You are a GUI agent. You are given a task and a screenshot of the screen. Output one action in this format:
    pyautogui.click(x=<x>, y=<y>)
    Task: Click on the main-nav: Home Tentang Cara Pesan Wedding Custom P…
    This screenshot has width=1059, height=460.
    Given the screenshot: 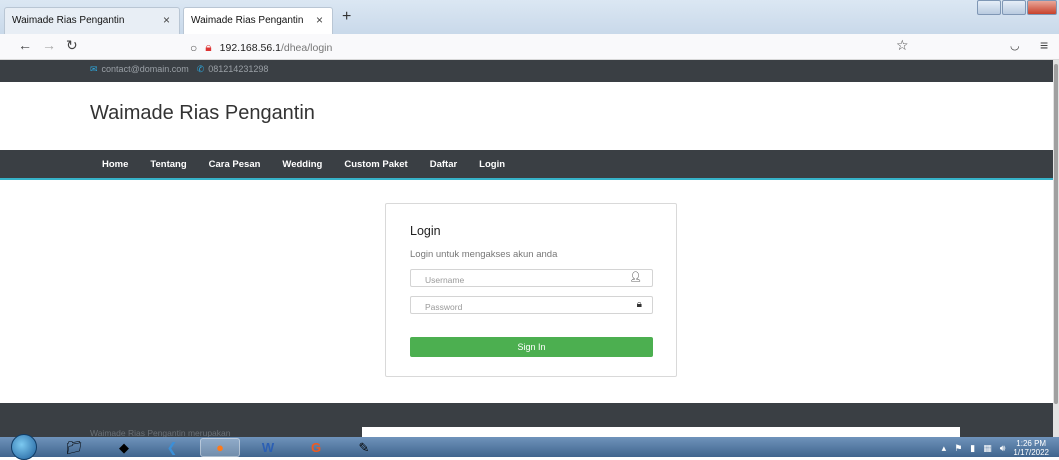 What is the action you would take?
    pyautogui.click(x=526, y=165)
    